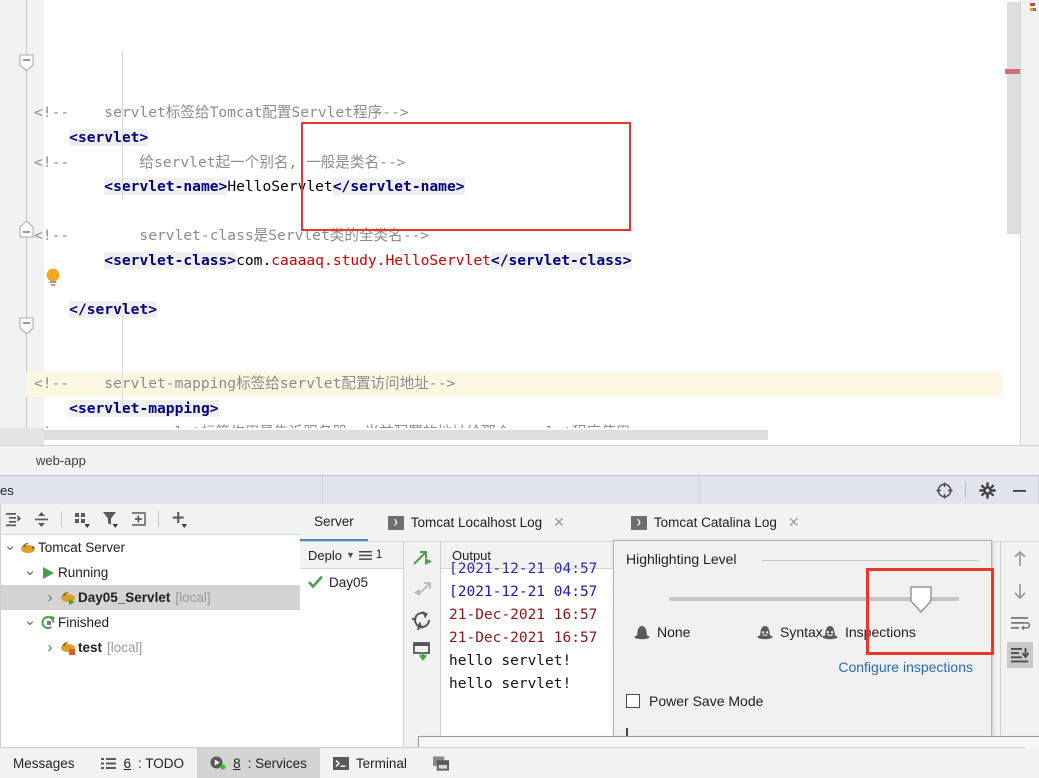  Describe the element at coordinates (1032, 12) in the screenshot. I see `inspection-status-widget` at that location.